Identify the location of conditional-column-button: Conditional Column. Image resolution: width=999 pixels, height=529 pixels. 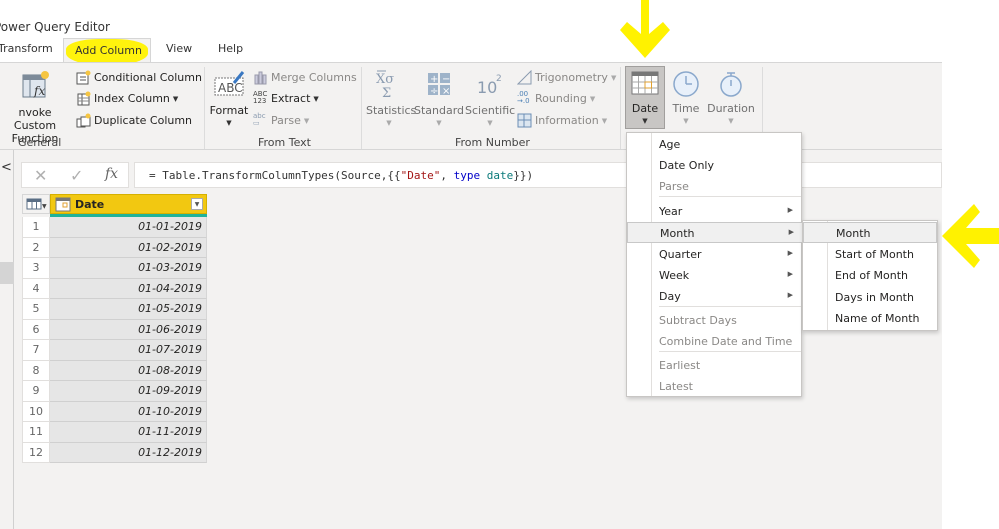
(139, 77).